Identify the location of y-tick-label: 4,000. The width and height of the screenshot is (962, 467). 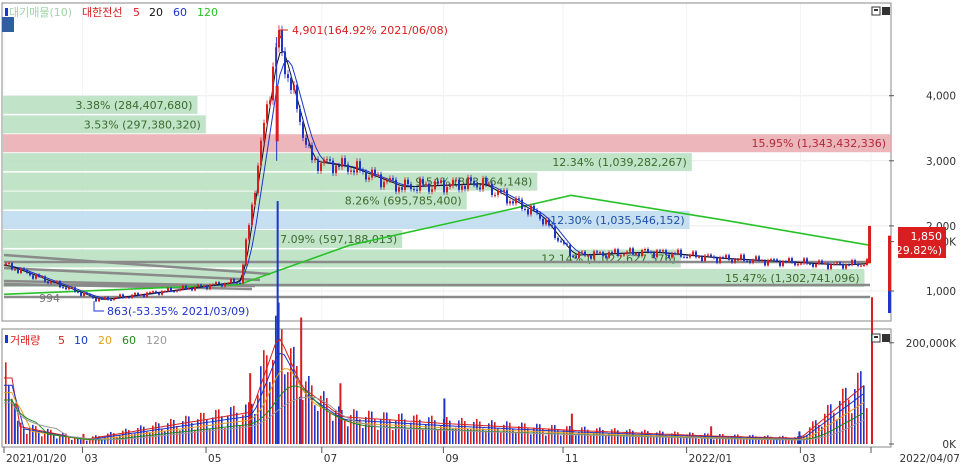
(941, 97).